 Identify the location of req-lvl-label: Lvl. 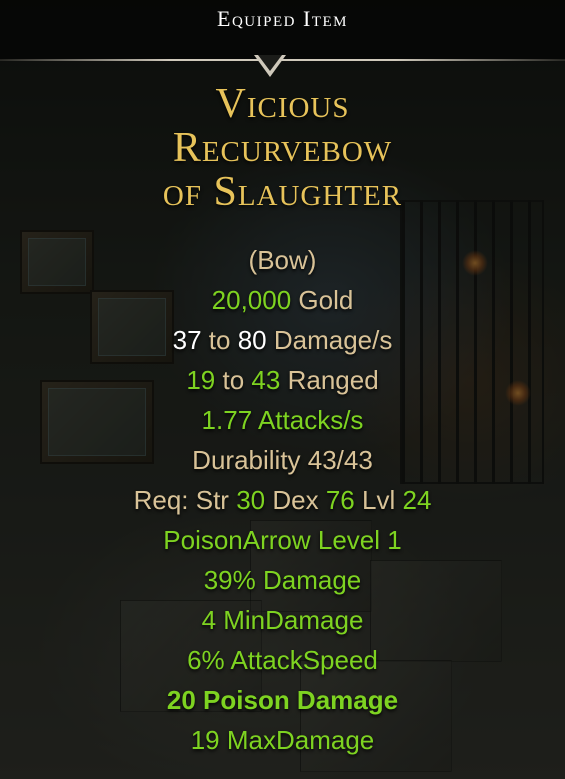
(379, 500).